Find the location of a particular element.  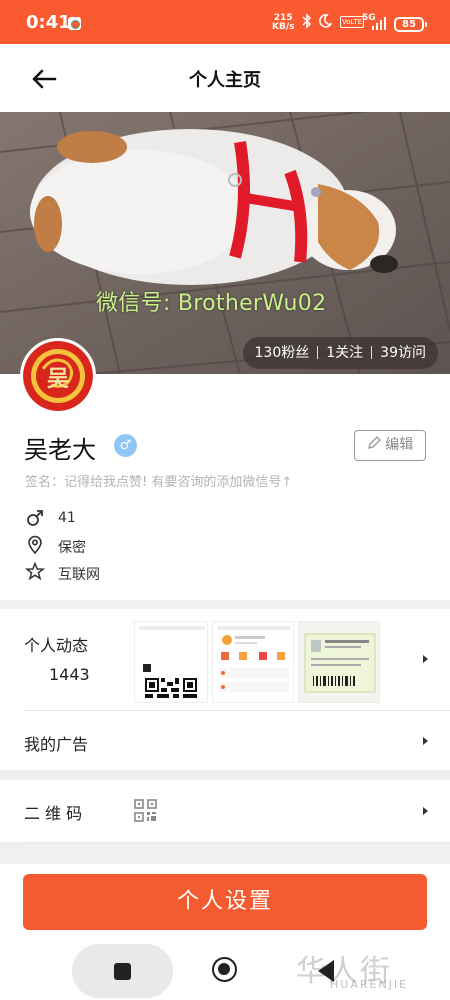

moments-row: 个人动态 1443 is located at coordinates (225, 659).